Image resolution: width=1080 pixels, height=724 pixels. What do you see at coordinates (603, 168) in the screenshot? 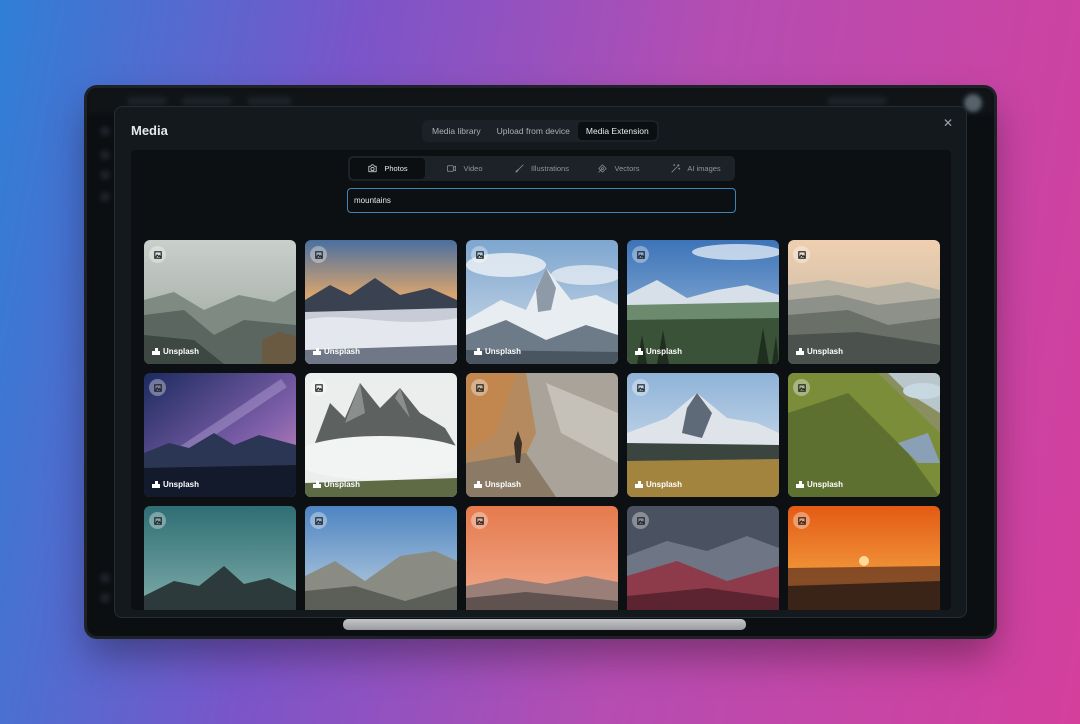
I see `pen-tool-icon` at bounding box center [603, 168].